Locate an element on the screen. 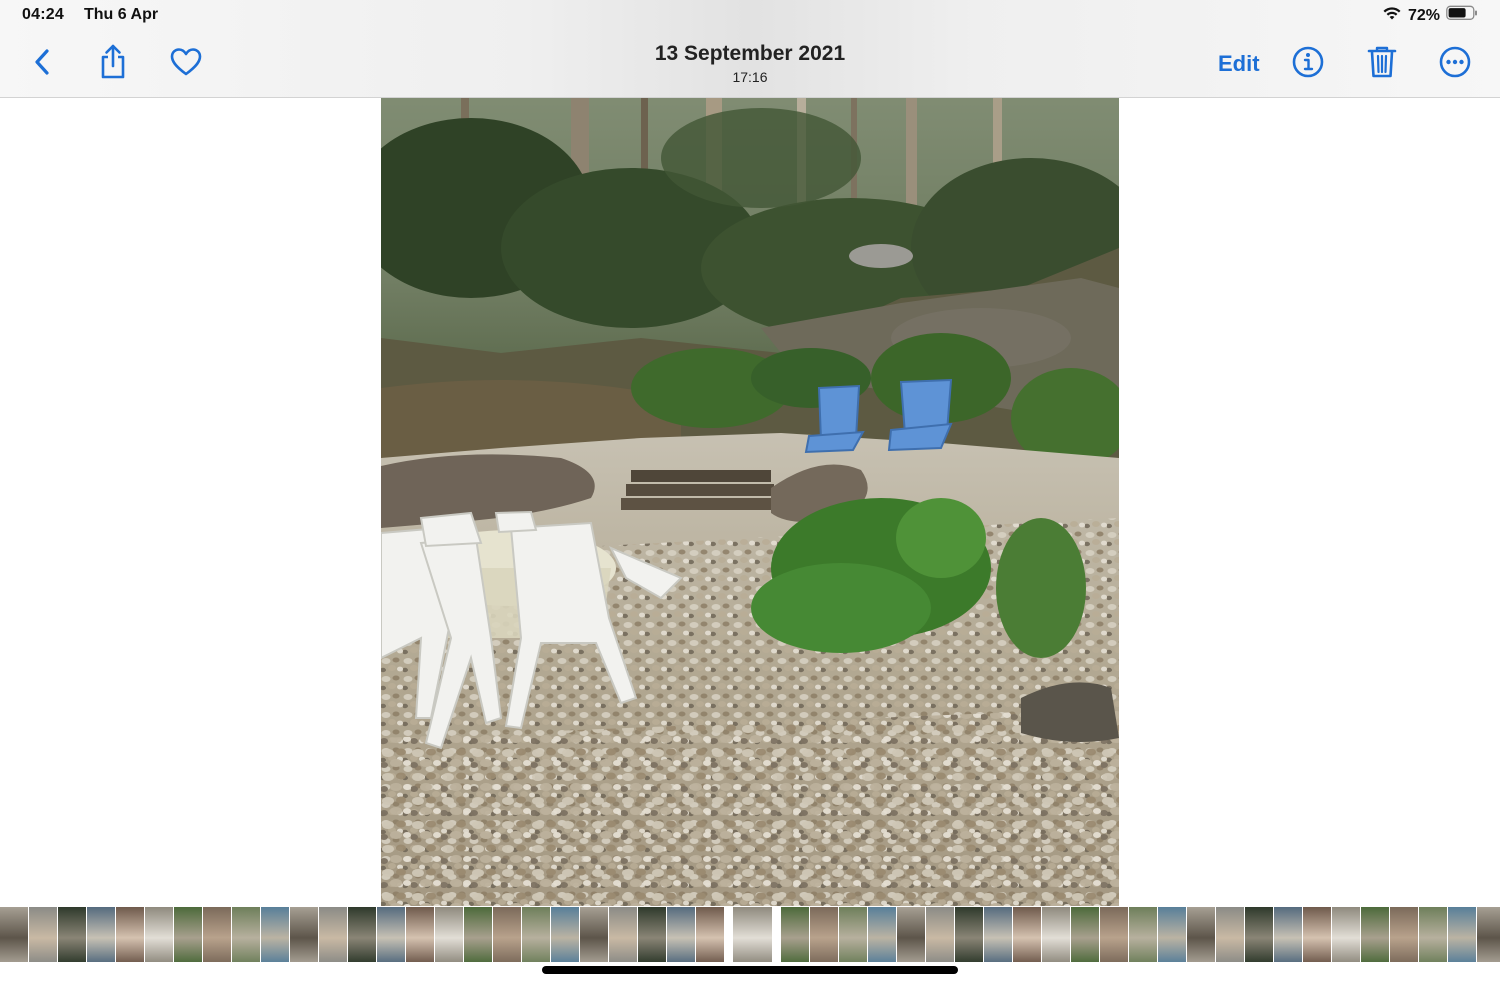  battery-icon is located at coordinates (1462, 15).